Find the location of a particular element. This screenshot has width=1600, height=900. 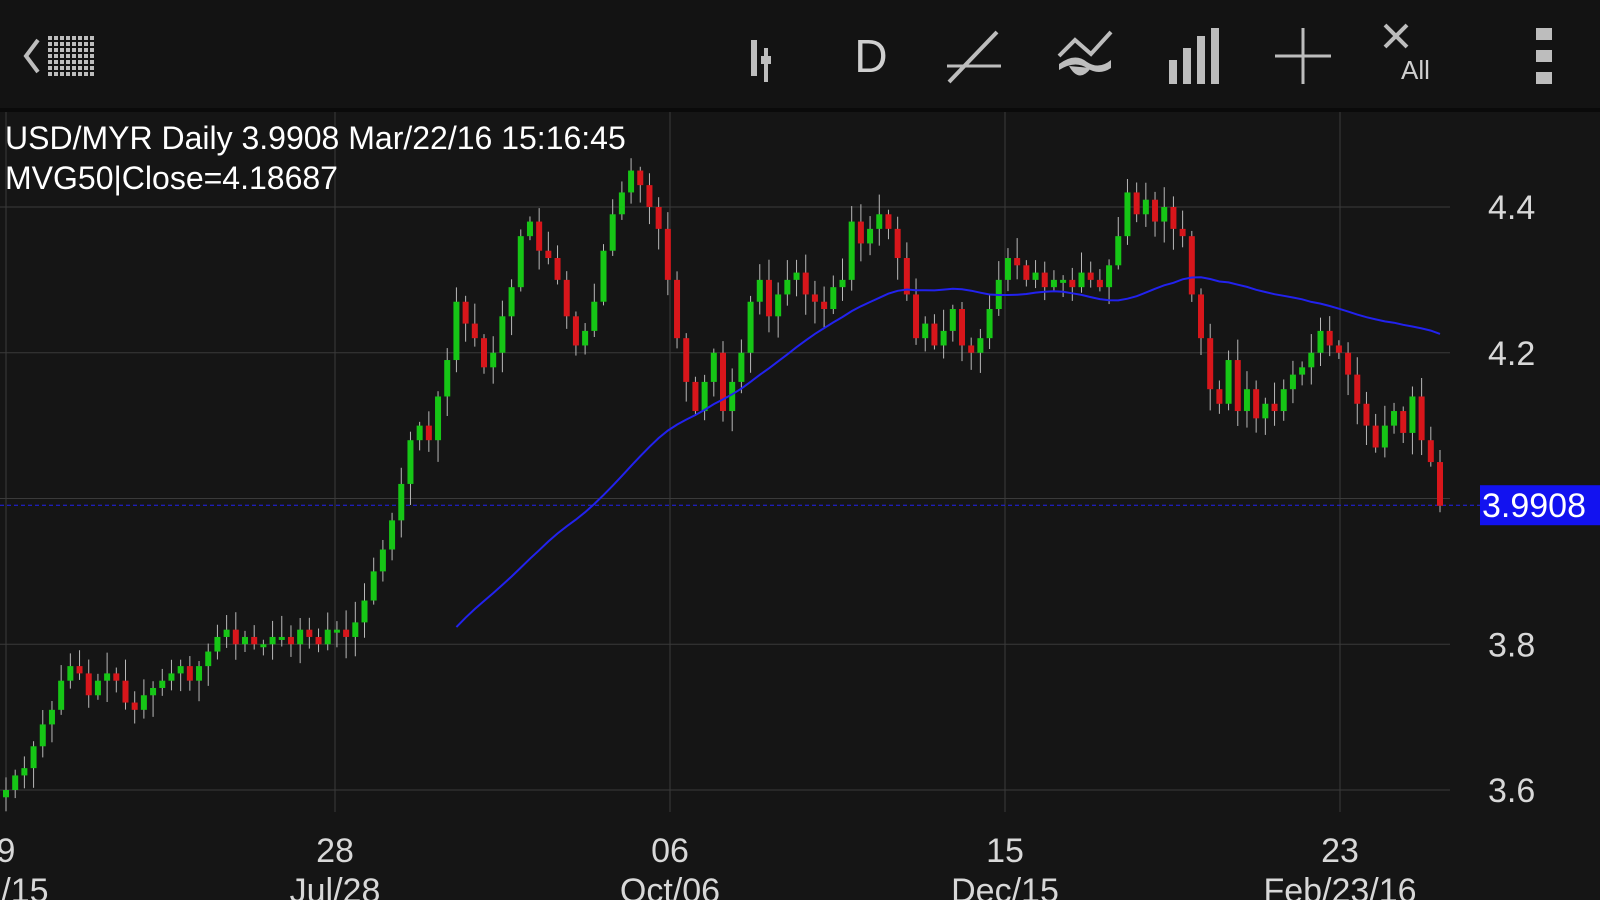

trendline-icon is located at coordinates (974, 57).